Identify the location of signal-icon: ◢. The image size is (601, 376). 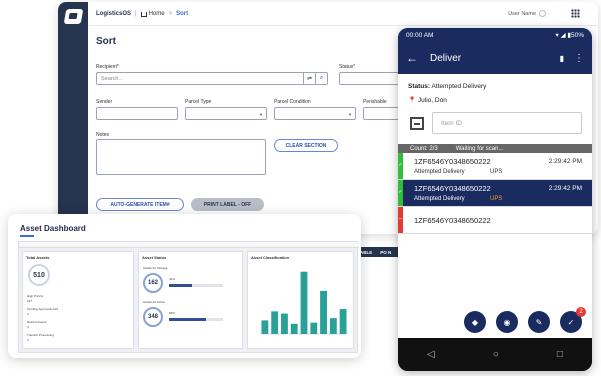
(563, 35).